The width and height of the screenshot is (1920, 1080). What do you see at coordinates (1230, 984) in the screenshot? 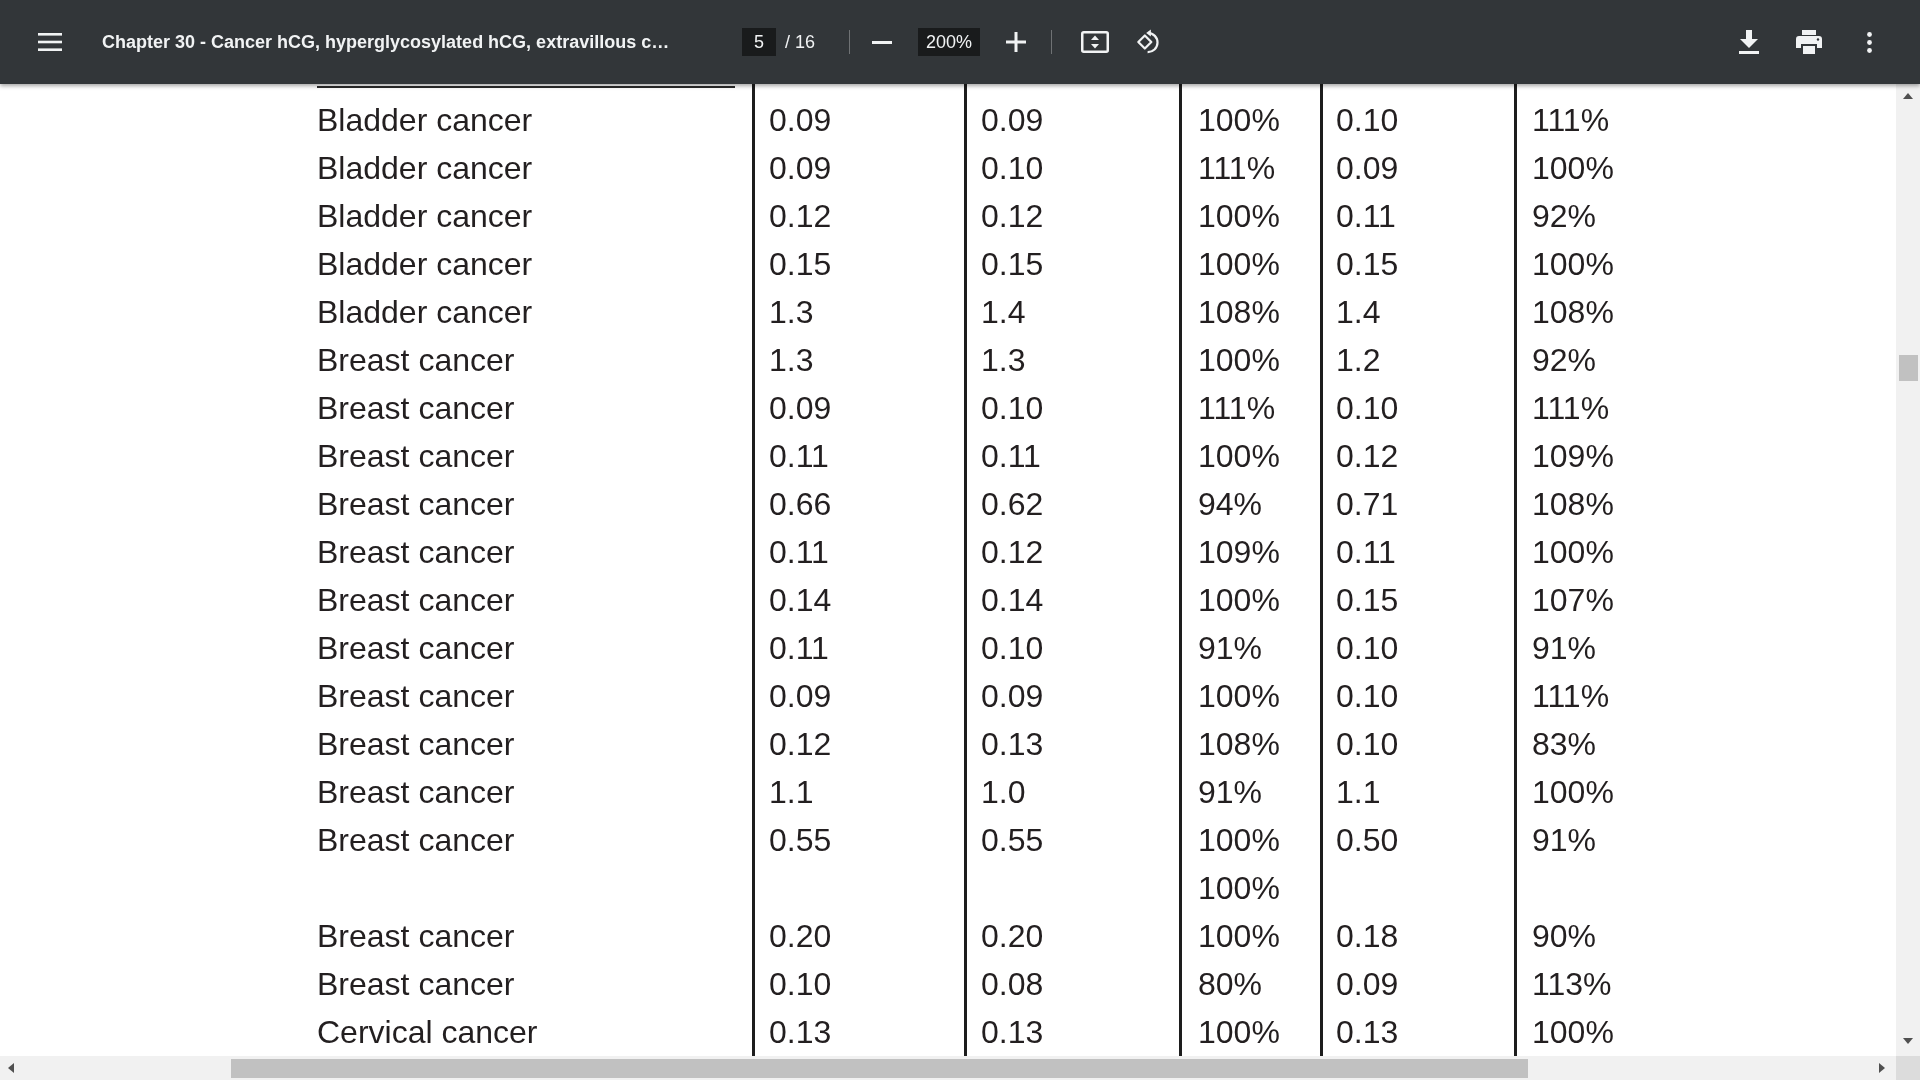
I see `table-cell-text: 80%` at bounding box center [1230, 984].